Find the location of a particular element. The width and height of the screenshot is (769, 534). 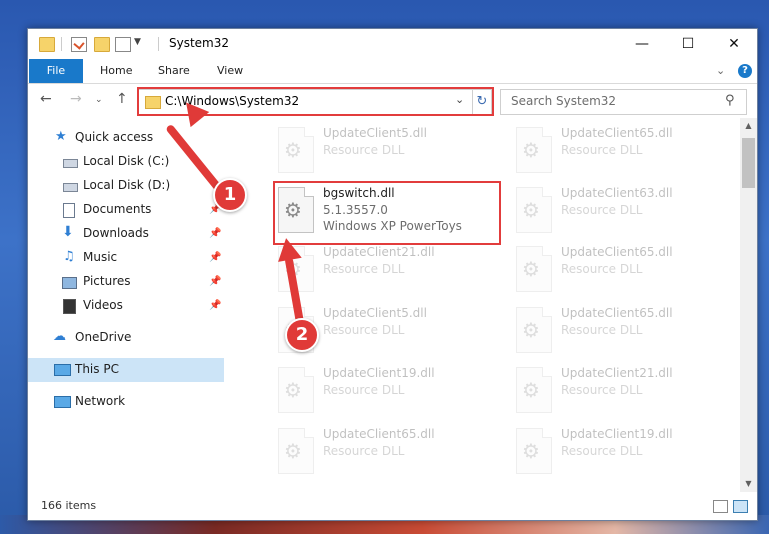

file-name: bgswitch.dll is located at coordinates (359, 193).